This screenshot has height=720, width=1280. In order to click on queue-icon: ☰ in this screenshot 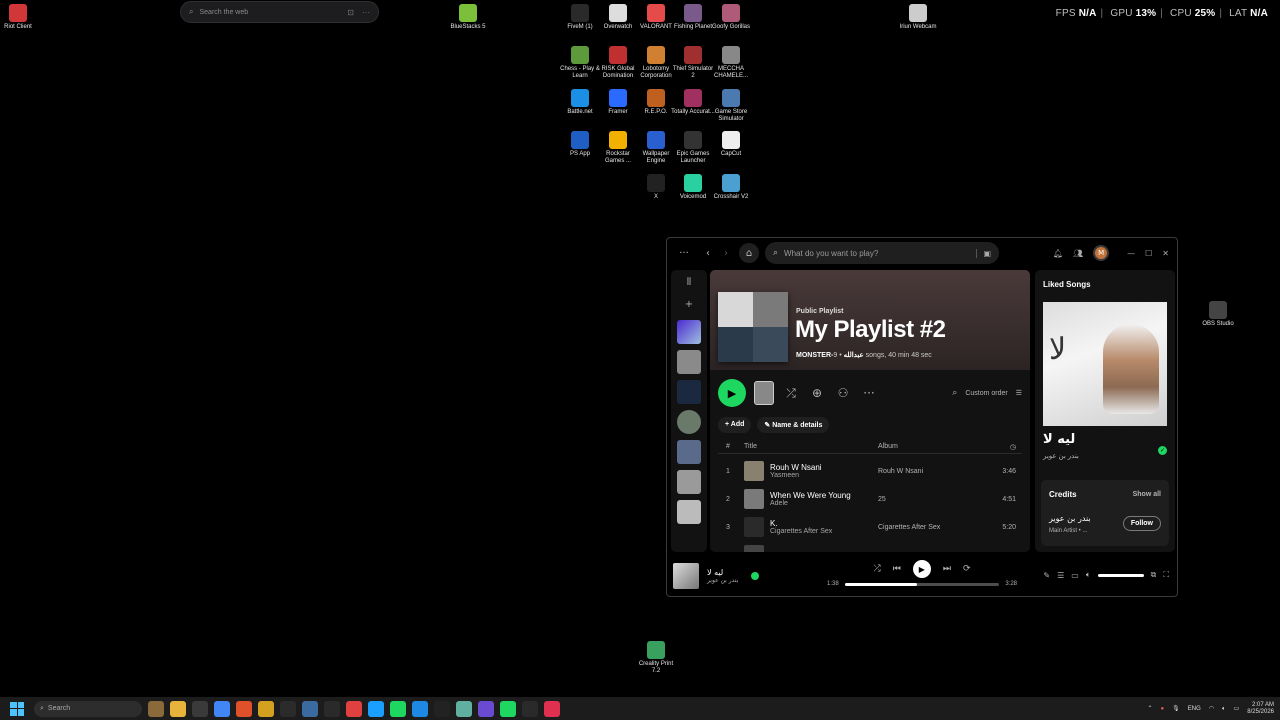, I will do `click(1060, 575)`.